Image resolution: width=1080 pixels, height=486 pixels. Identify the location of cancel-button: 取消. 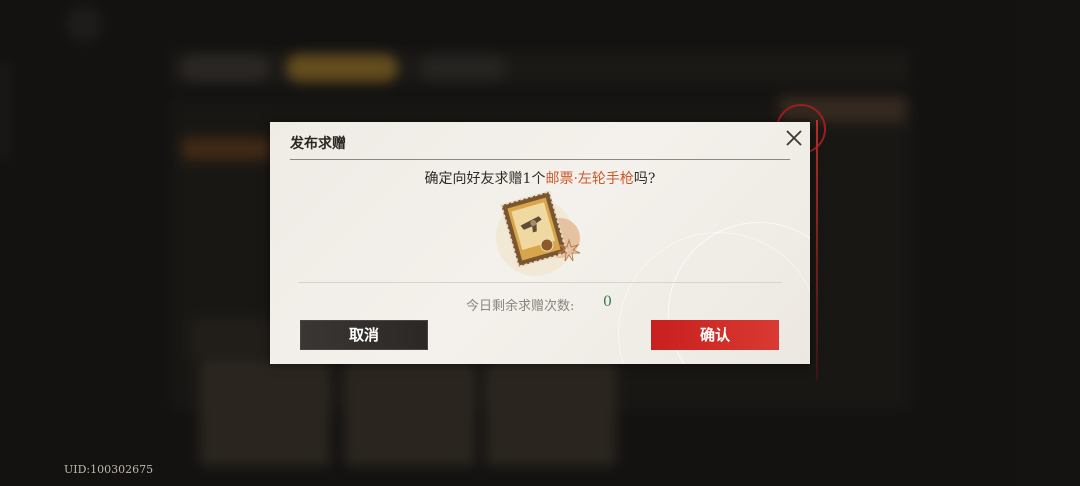
(364, 335).